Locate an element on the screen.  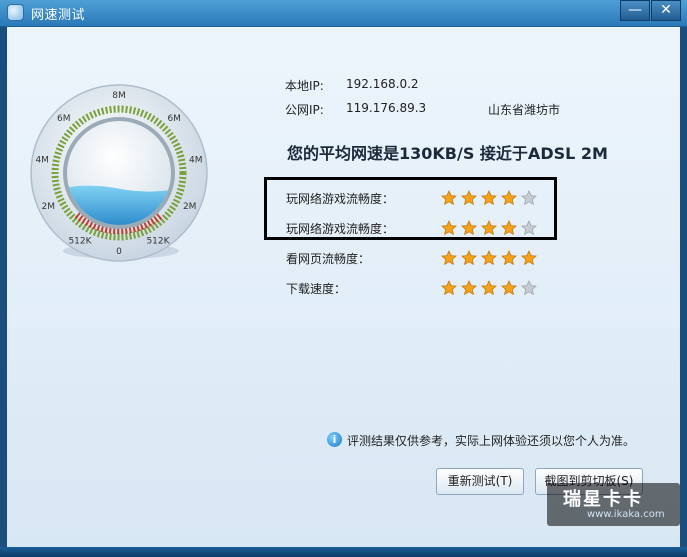
public-ip-label: 公网IP: is located at coordinates (304, 110).